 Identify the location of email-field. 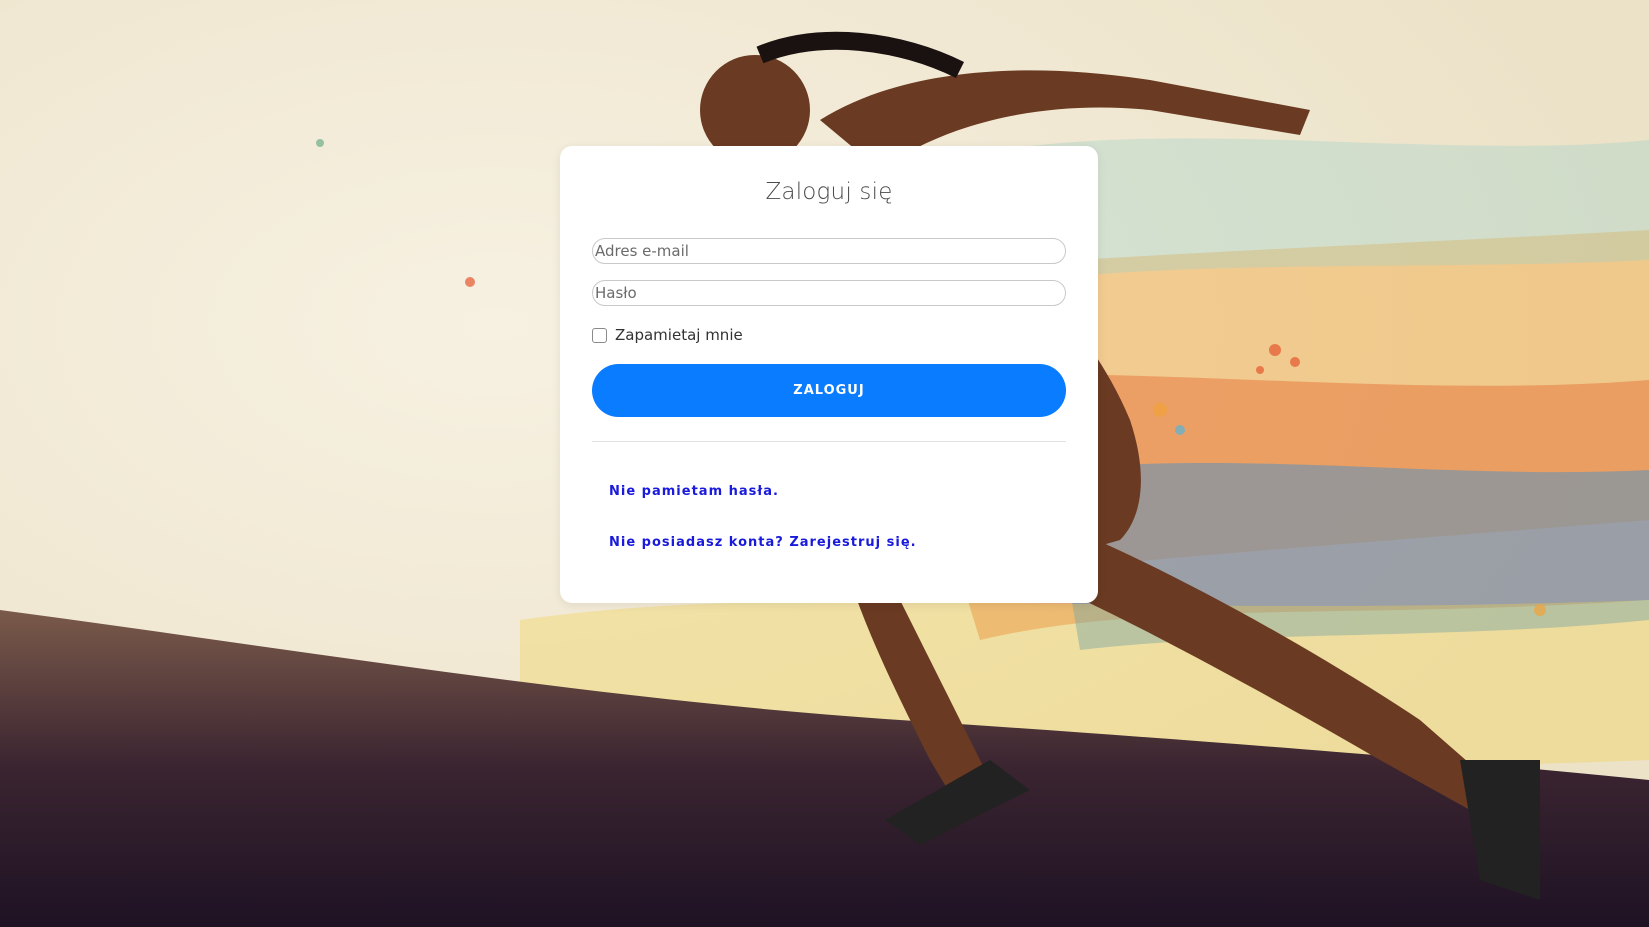
(829, 251).